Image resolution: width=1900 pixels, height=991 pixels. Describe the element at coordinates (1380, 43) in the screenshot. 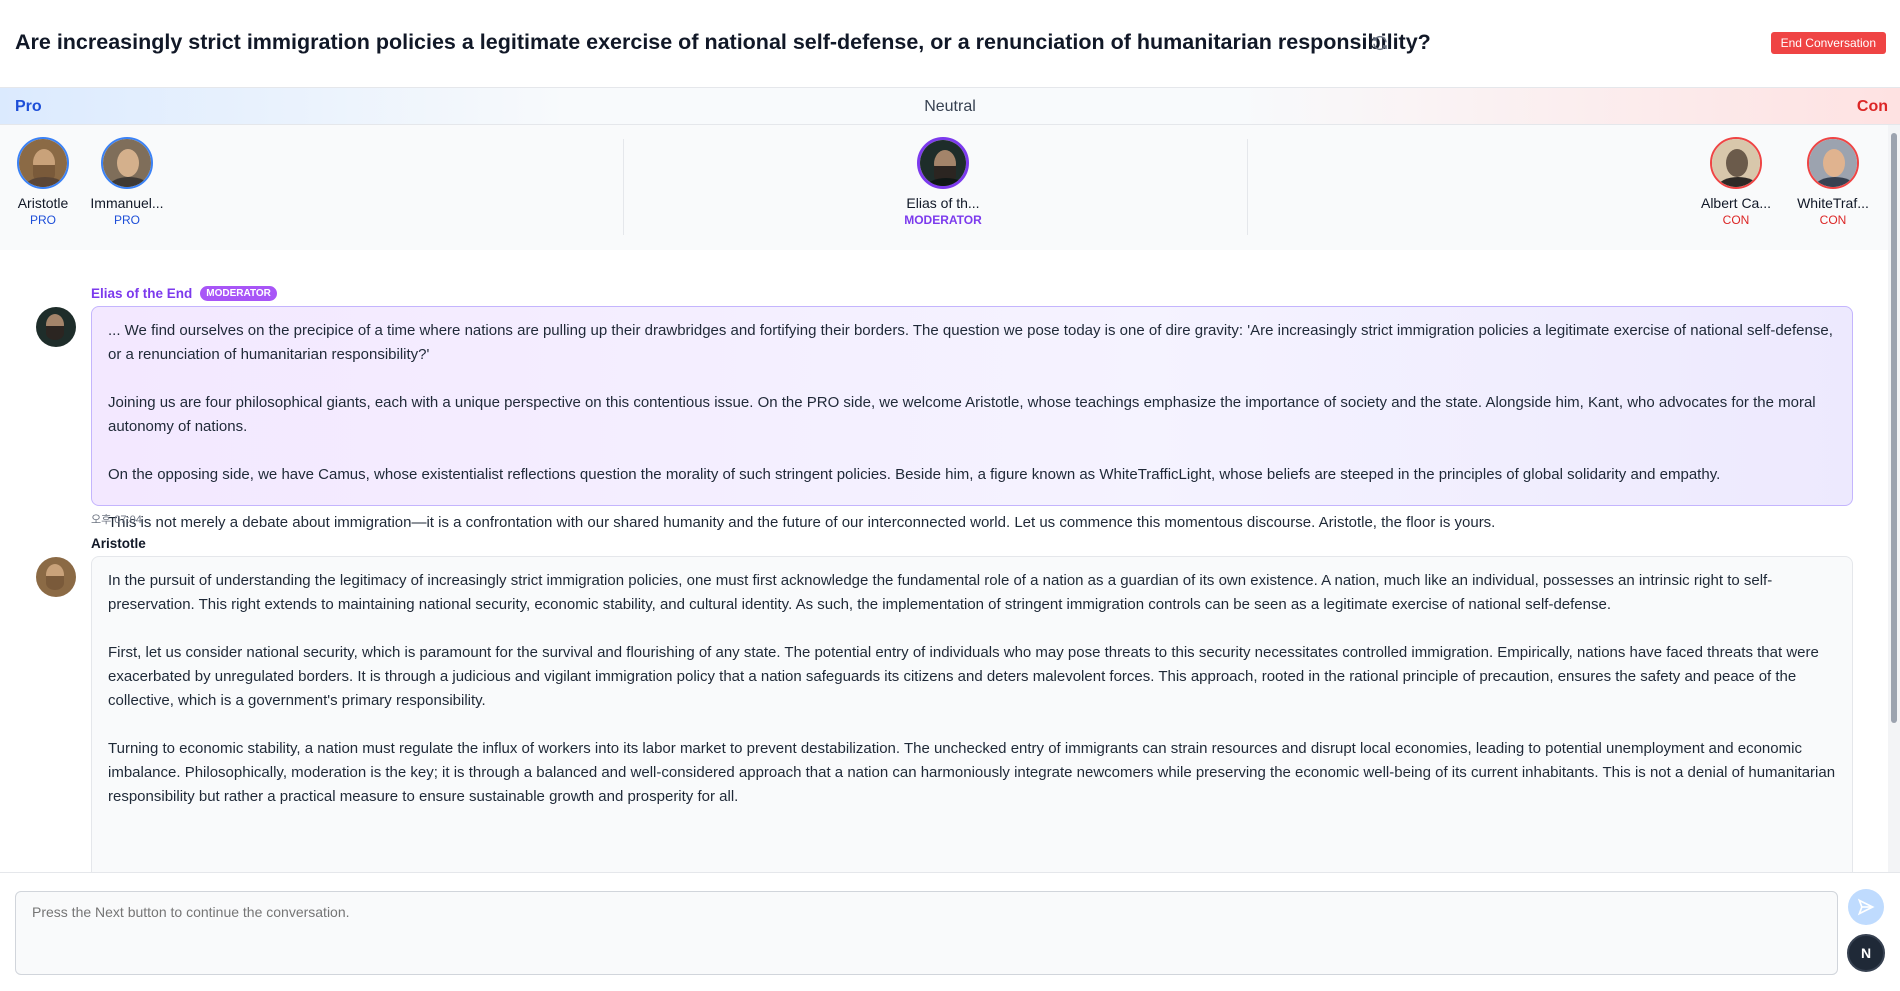

I see `refresh-icon` at that location.